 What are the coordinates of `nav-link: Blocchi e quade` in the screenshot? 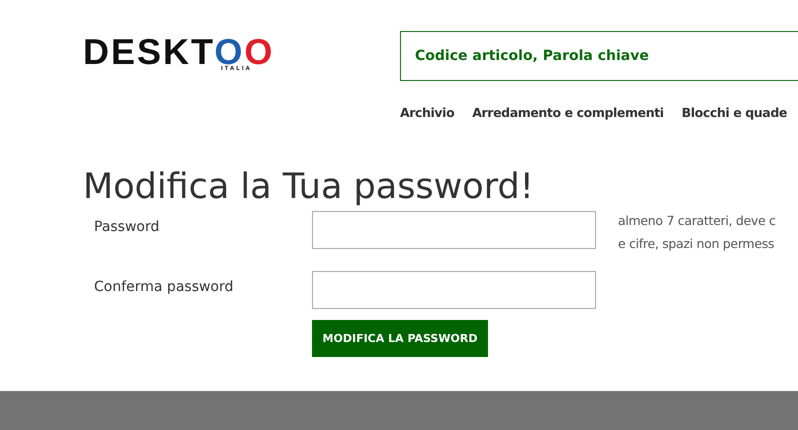 It's located at (734, 116).